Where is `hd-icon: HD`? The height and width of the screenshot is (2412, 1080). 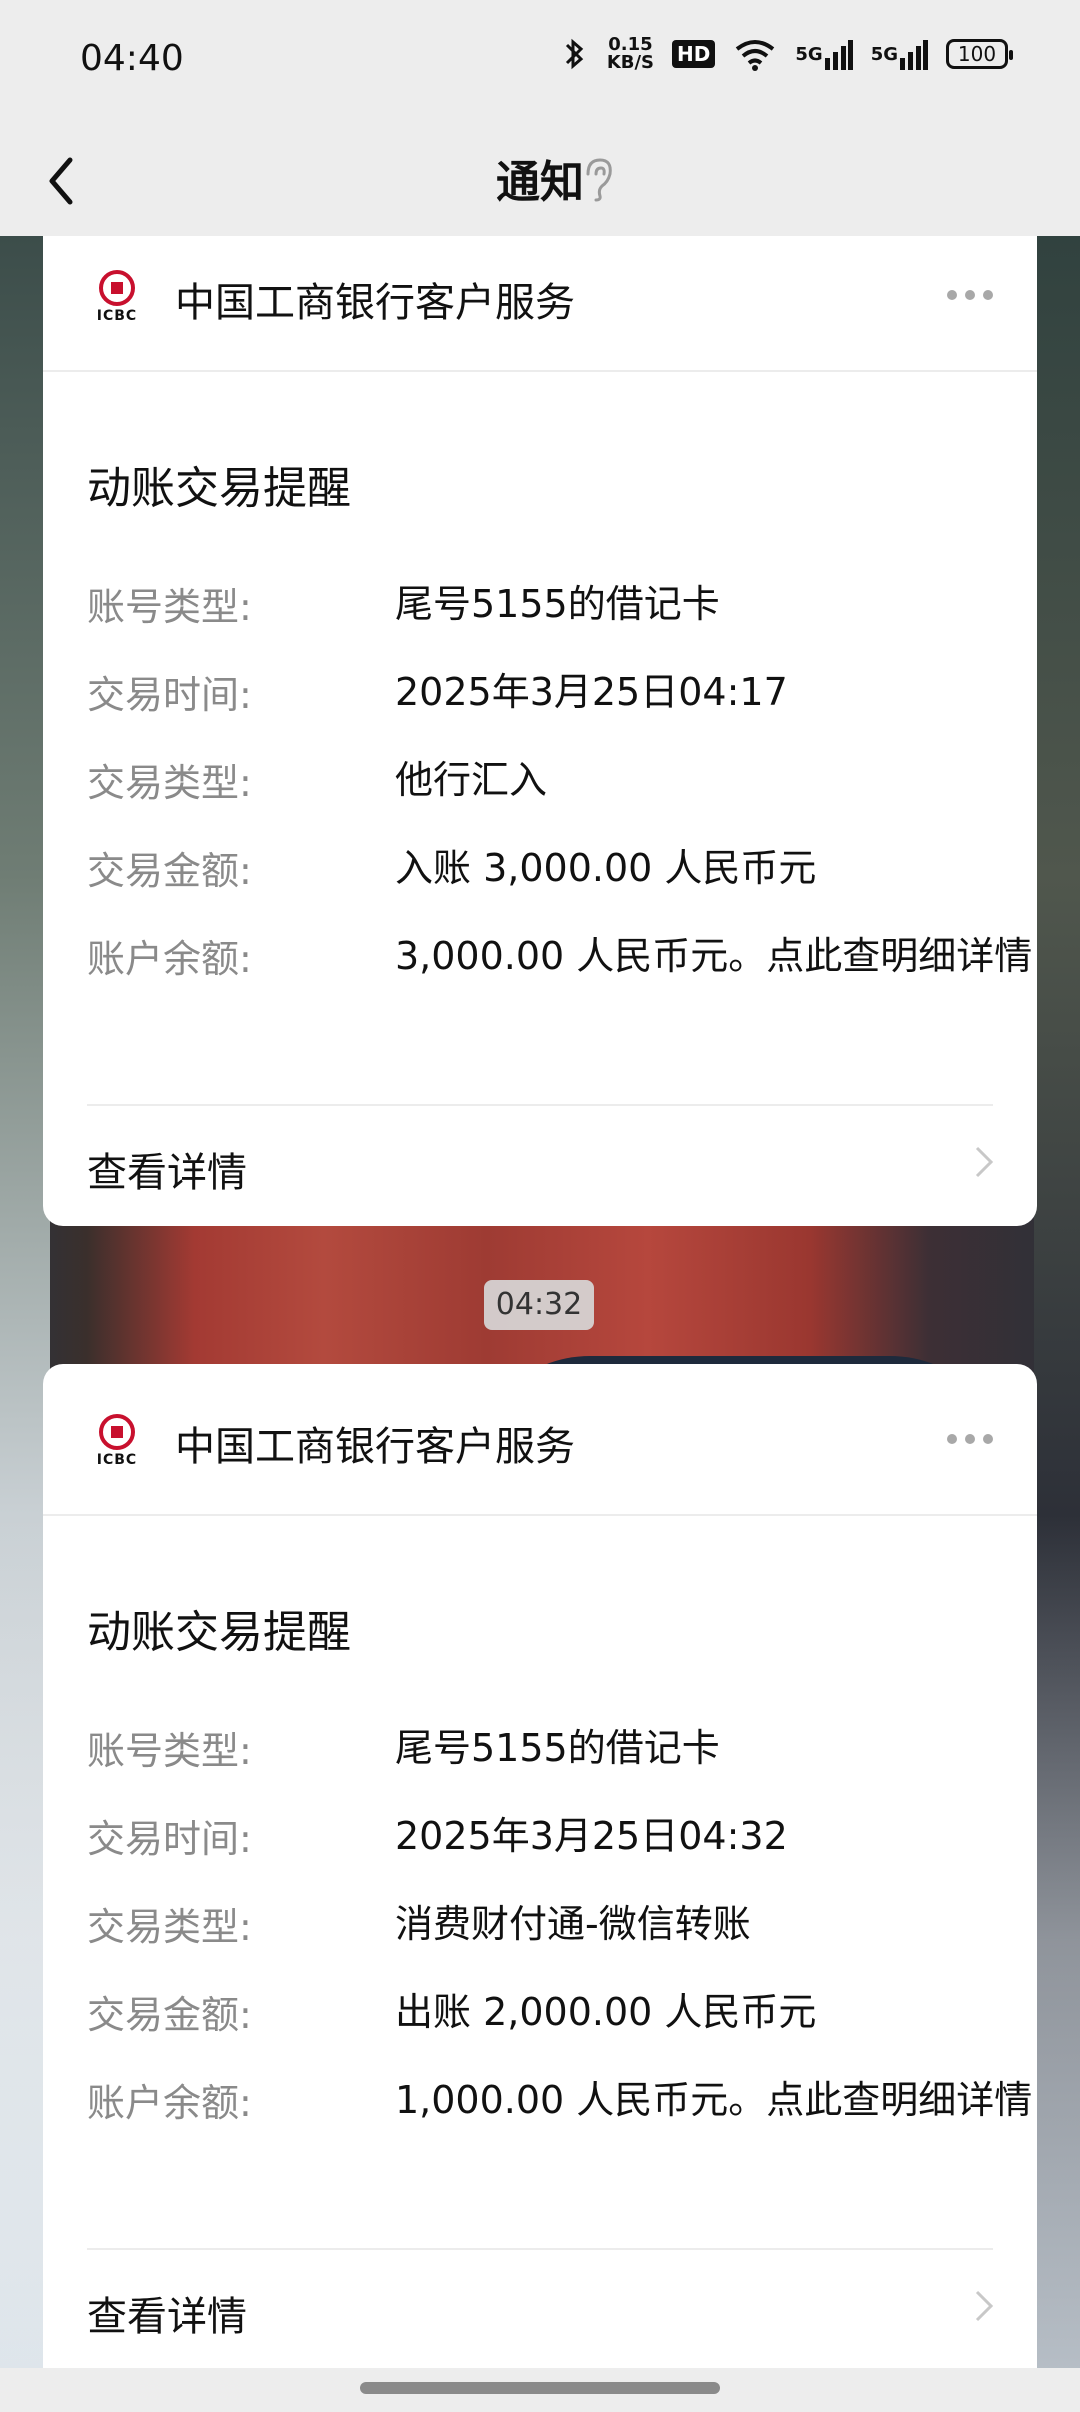 hd-icon: HD is located at coordinates (694, 54).